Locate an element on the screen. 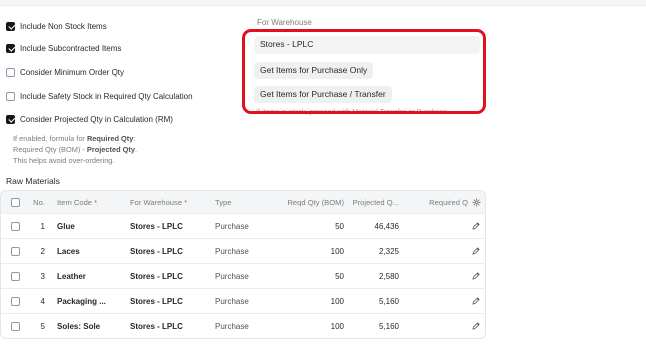 This screenshot has width=646, height=345. description-line-2: Required Qty (BOM) - Projected Qty. is located at coordinates (75, 149).